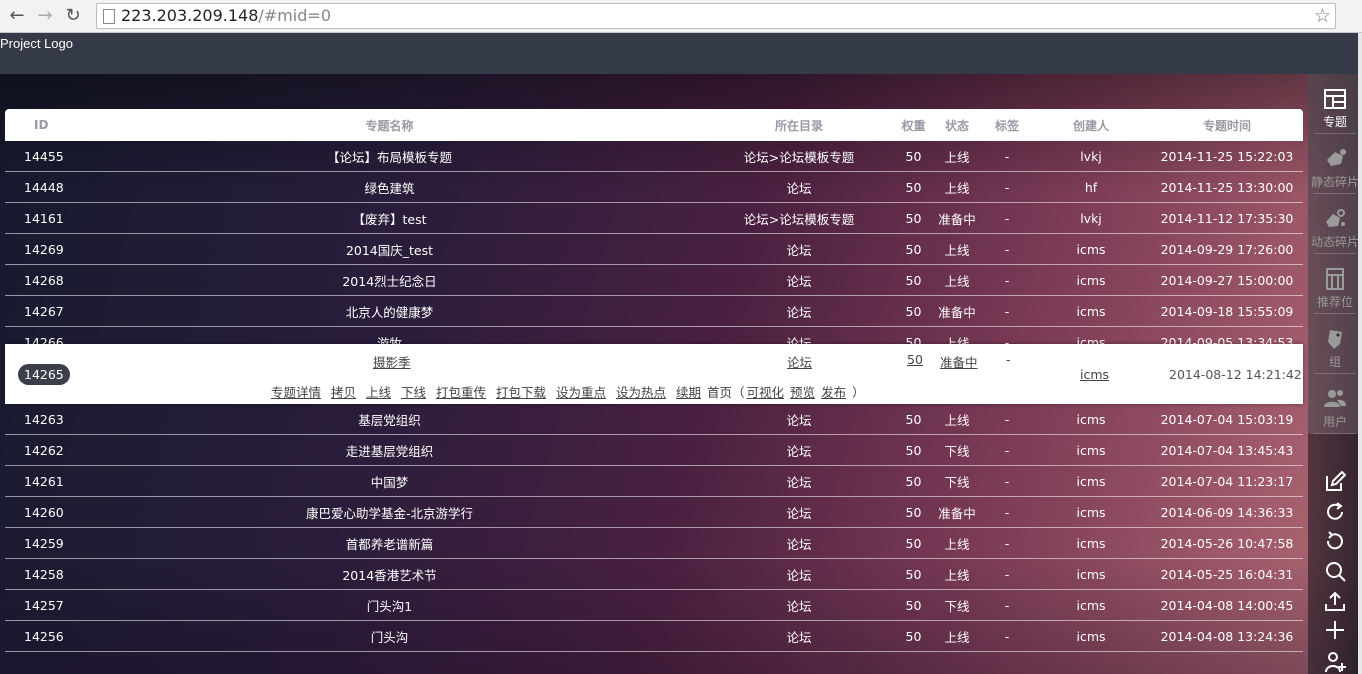 Image resolution: width=1362 pixels, height=674 pixels. Describe the element at coordinates (654, 481) in the screenshot. I see `table-row: 14261 中国梦 论坛 50 下线 - icms 2014-07-04 11:23:17` at that location.